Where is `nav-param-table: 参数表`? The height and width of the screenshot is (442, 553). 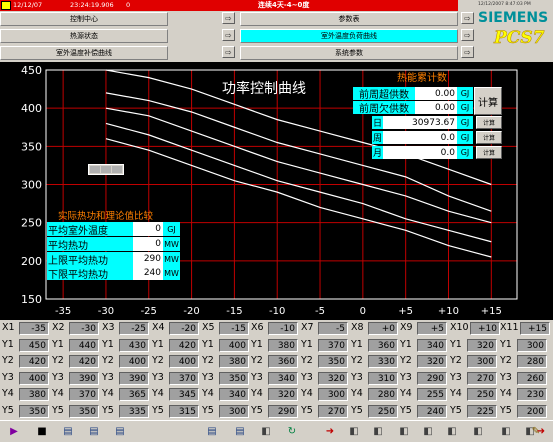
nav-param-table: 参数表 is located at coordinates (349, 19).